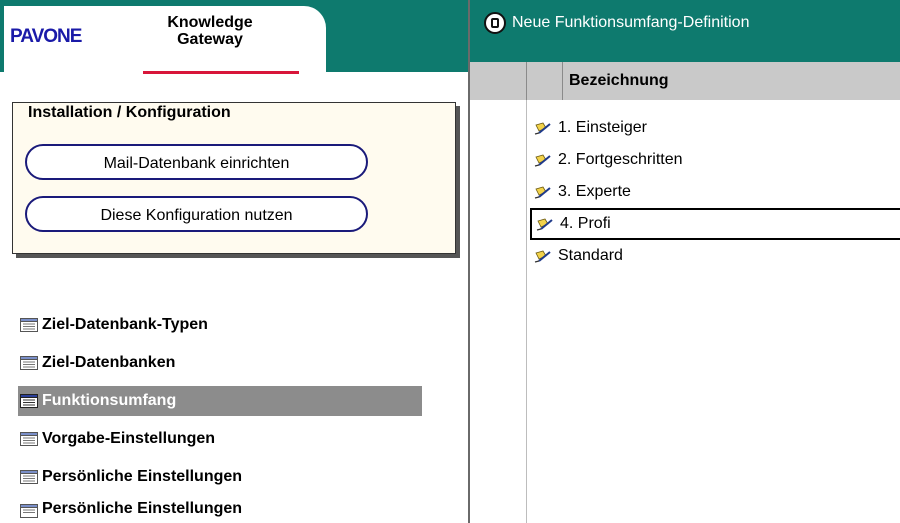  I want to click on nav-item-ziel-datenbank-typen: Ziel-Datenbank-Typen, so click(220, 325).